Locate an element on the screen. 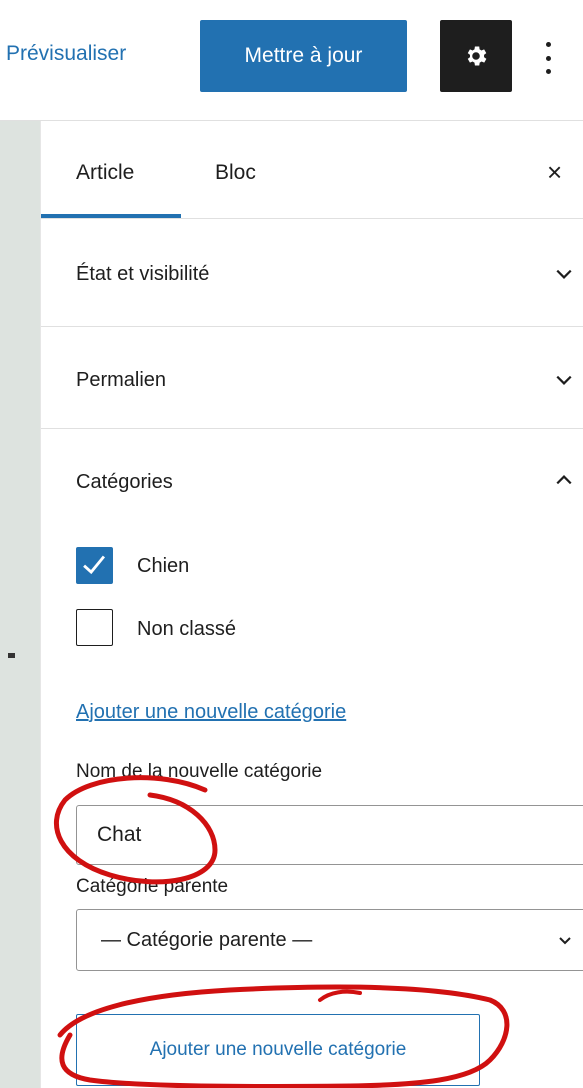 This screenshot has width=583, height=1088. update-button: Mettre à jour is located at coordinates (303, 56).